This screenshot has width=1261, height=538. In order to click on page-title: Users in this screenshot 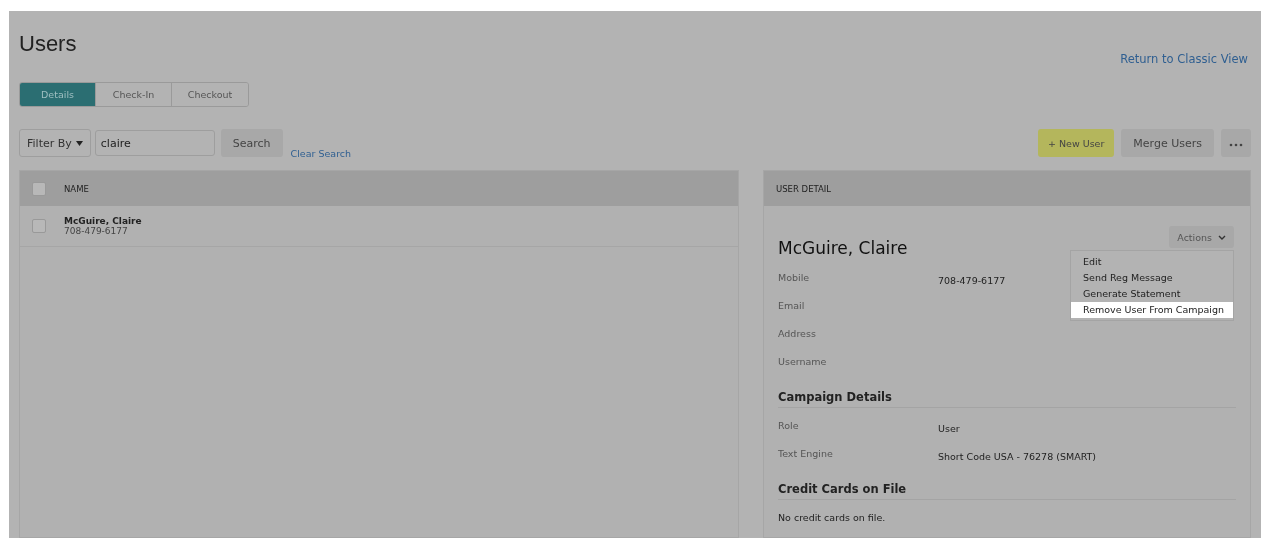, I will do `click(48, 44)`.